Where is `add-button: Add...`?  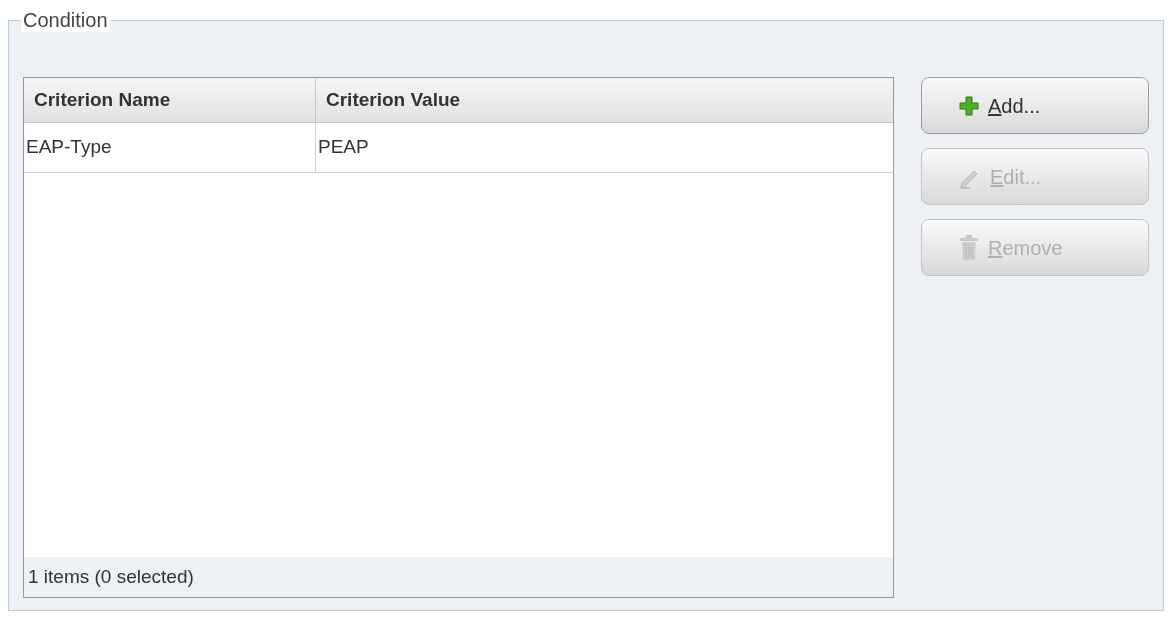 add-button: Add... is located at coordinates (1035, 105).